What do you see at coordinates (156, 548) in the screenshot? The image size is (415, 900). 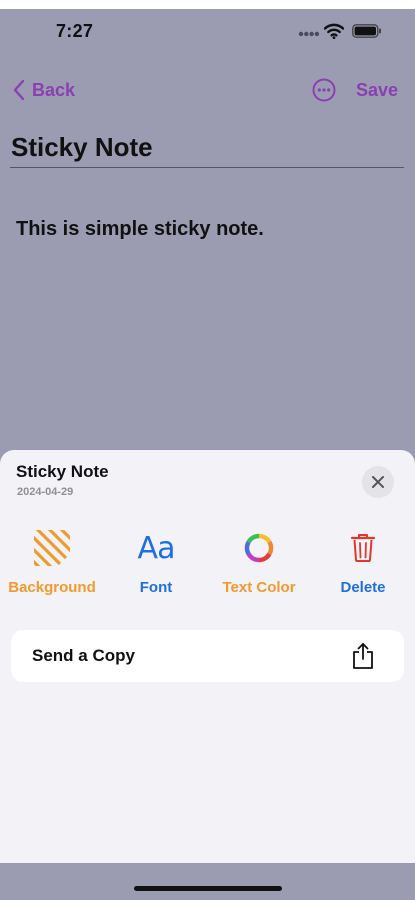 I see `font-aa-icon: Aa` at bounding box center [156, 548].